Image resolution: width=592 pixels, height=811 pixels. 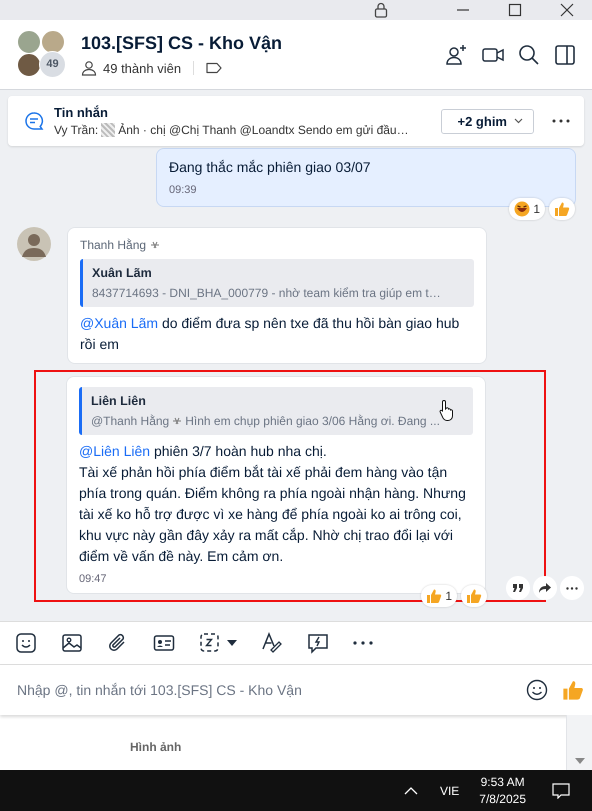 What do you see at coordinates (579, 761) in the screenshot?
I see `scroll-down-icon` at bounding box center [579, 761].